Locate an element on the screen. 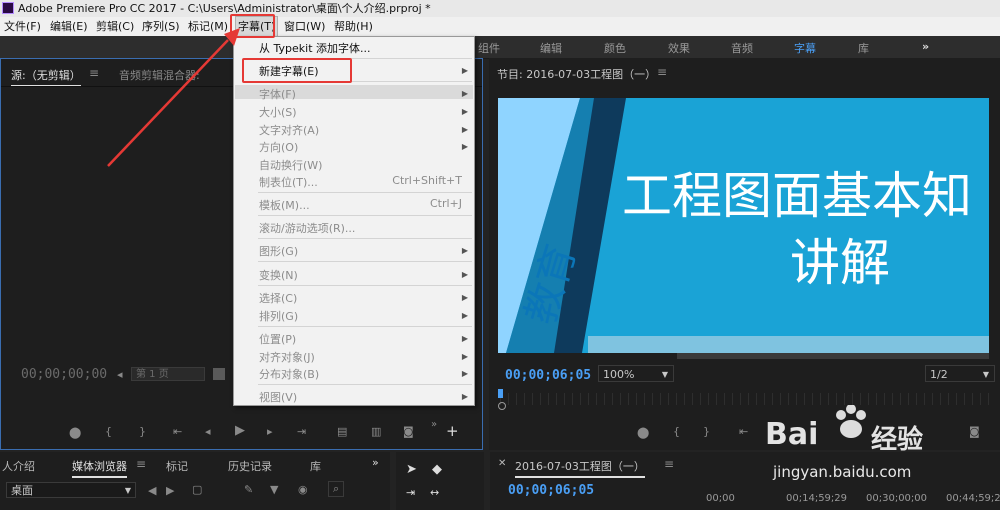 This screenshot has height=510, width=1000. page-prev-icon: ◂ is located at coordinates (120, 374).